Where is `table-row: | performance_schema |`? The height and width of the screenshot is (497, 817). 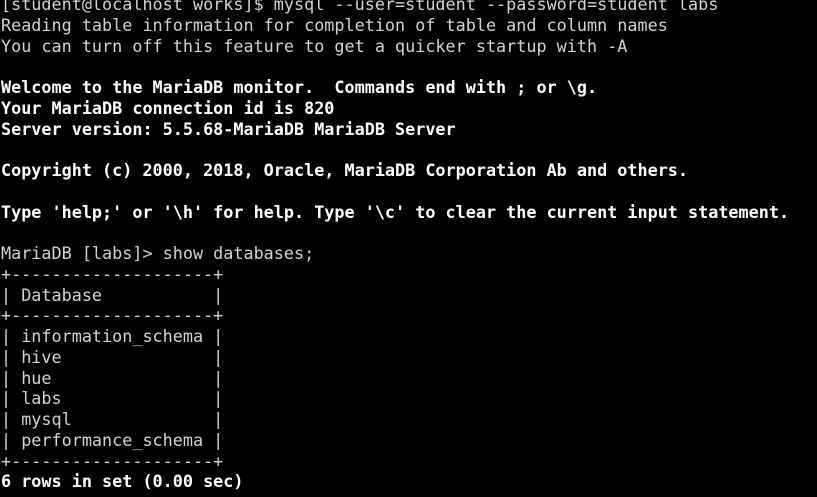 table-row: | performance_schema | is located at coordinates (112, 439).